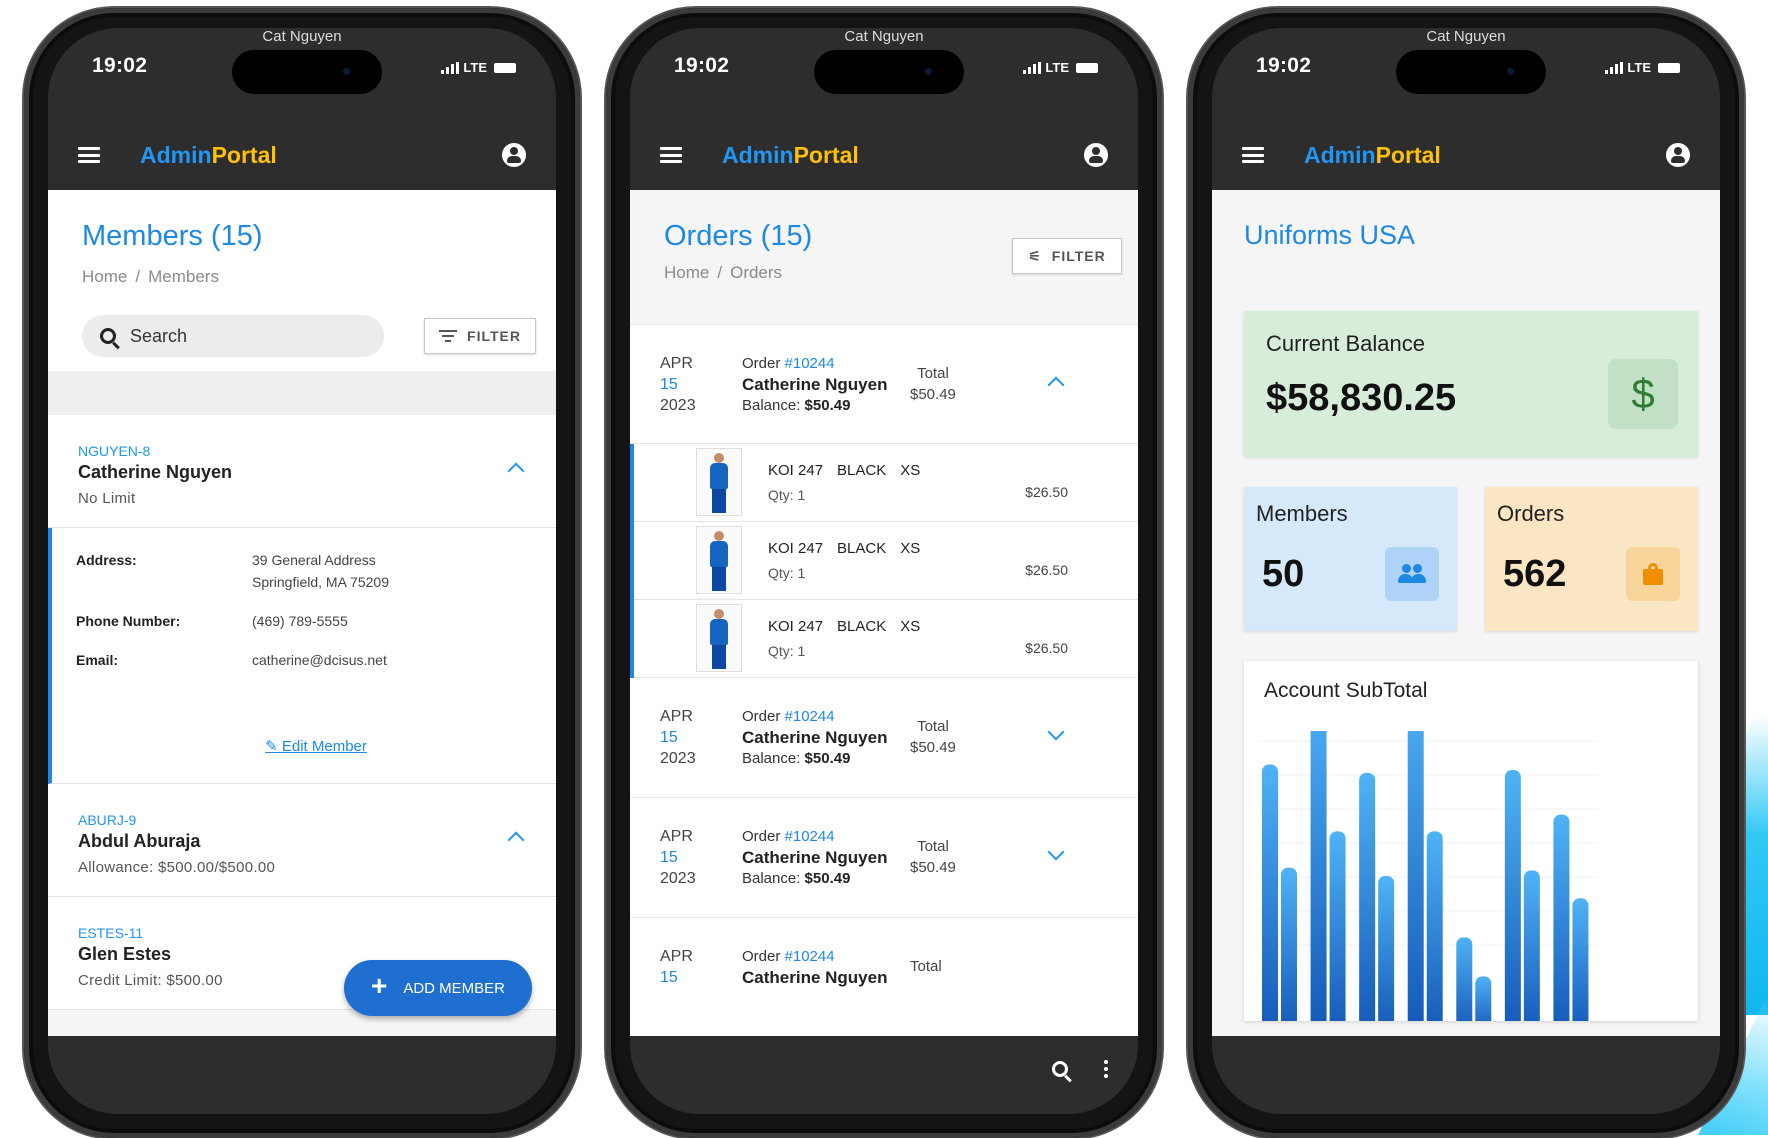 The image size is (1768, 1138). Describe the element at coordinates (1060, 67) in the screenshot. I see `signal-indicator: LTE` at that location.